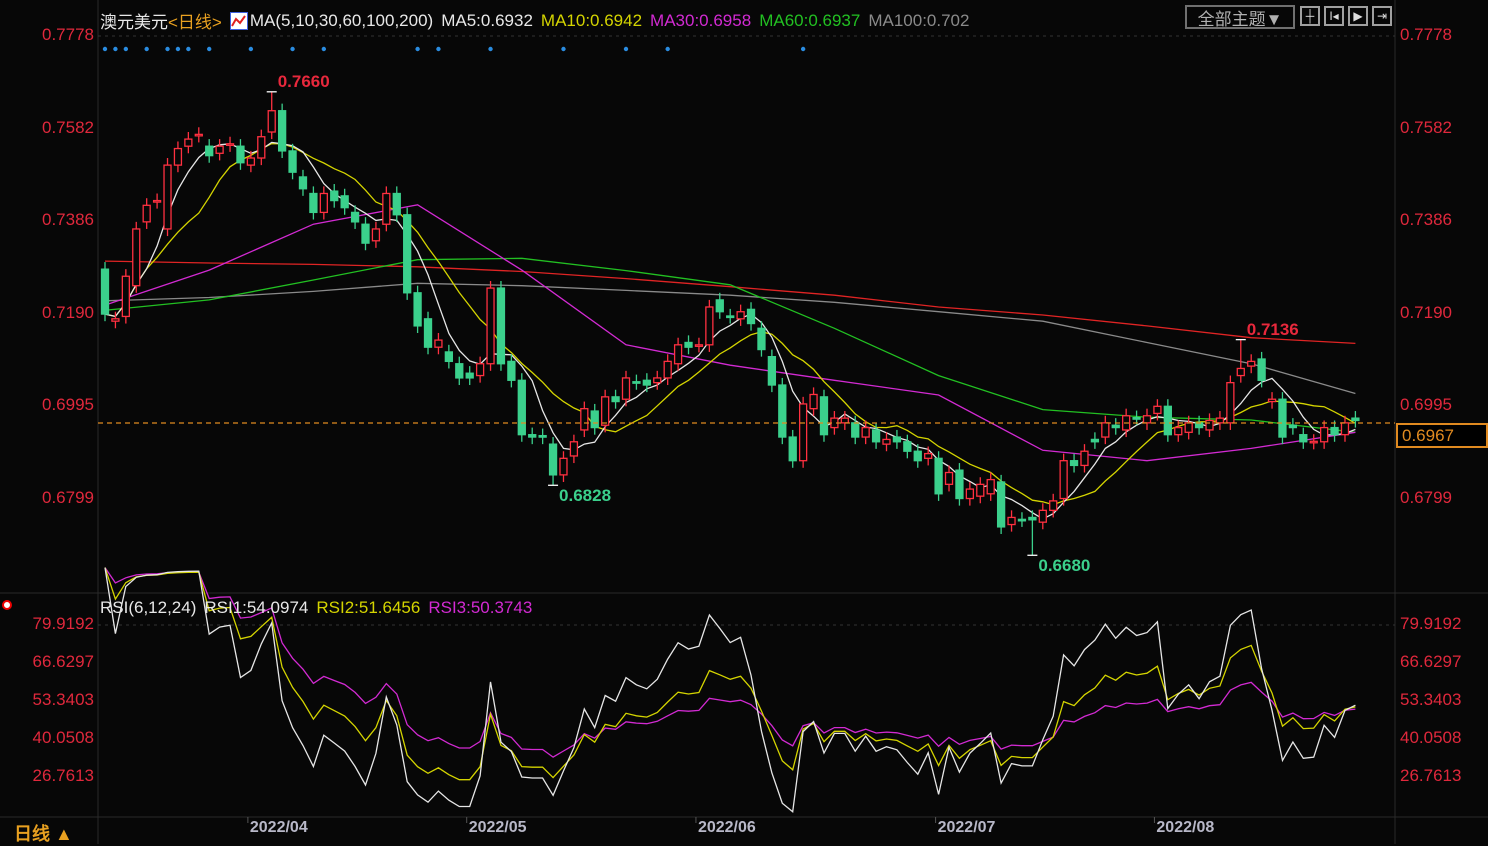  Describe the element at coordinates (1185, 827) in the screenshot. I see `x-axis-label: 2022/08` at that location.